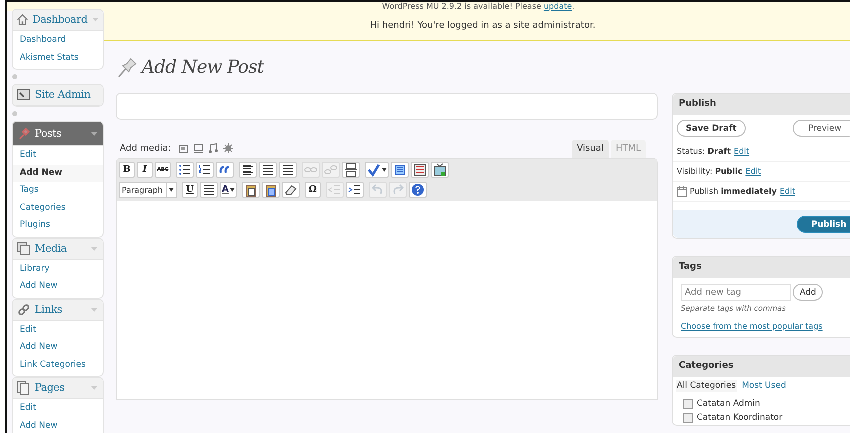  I want to click on video-icon, so click(198, 148).